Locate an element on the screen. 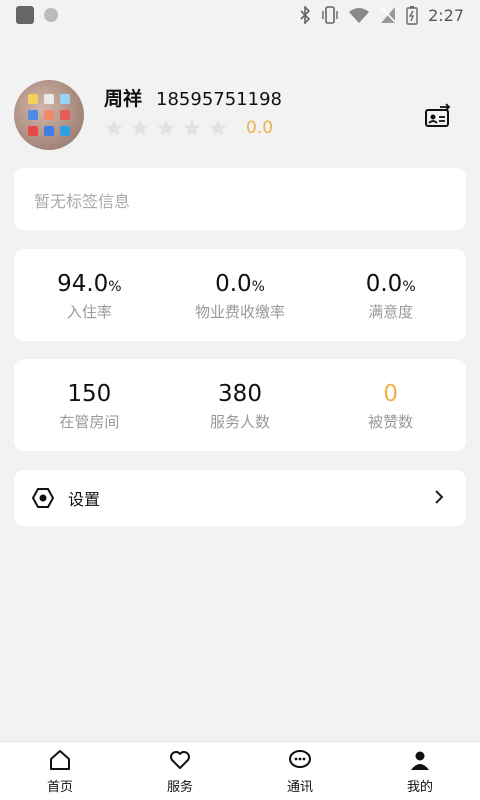 This screenshot has width=480, height=800. stat-value: 94.0 is located at coordinates (83, 284).